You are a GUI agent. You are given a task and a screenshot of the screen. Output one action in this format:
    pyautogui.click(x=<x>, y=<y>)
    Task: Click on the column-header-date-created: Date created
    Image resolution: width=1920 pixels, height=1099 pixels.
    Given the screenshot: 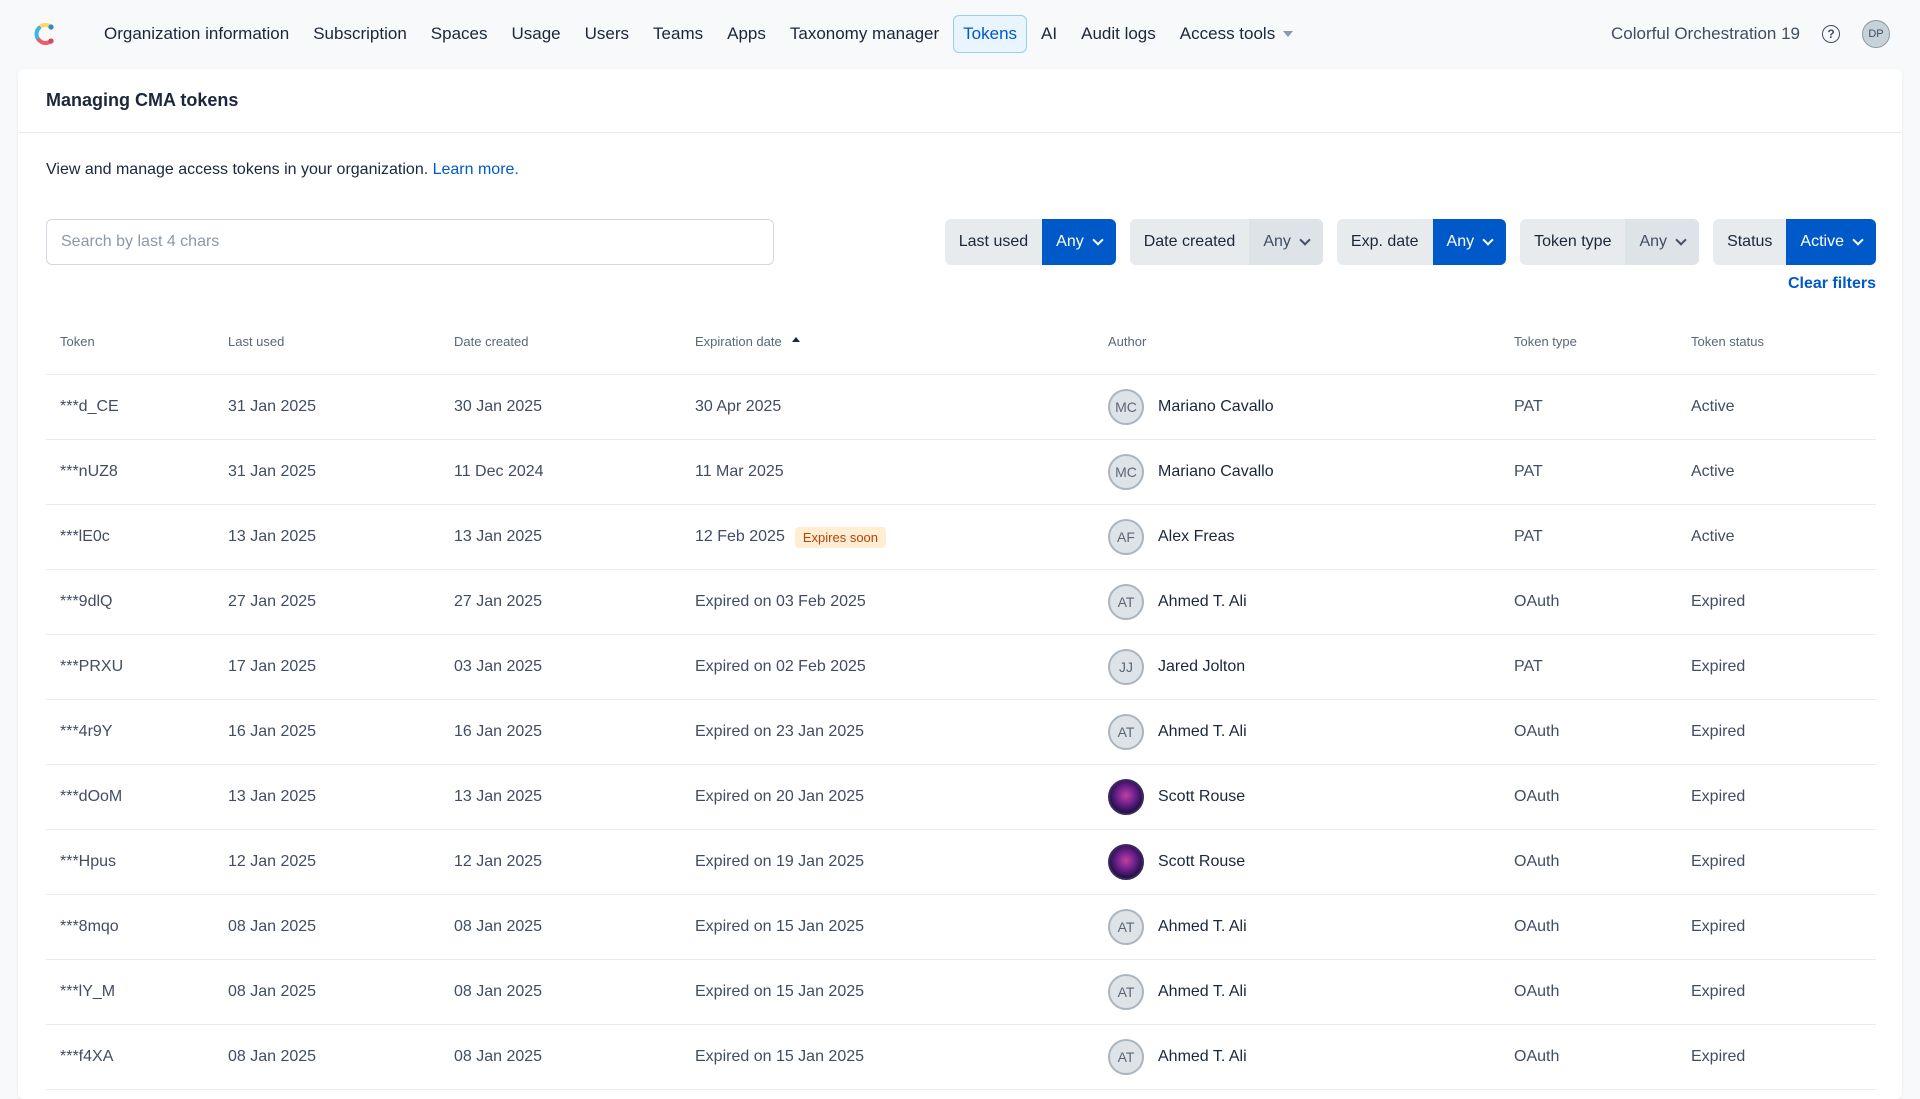 What is the action you would take?
    pyautogui.click(x=560, y=341)
    